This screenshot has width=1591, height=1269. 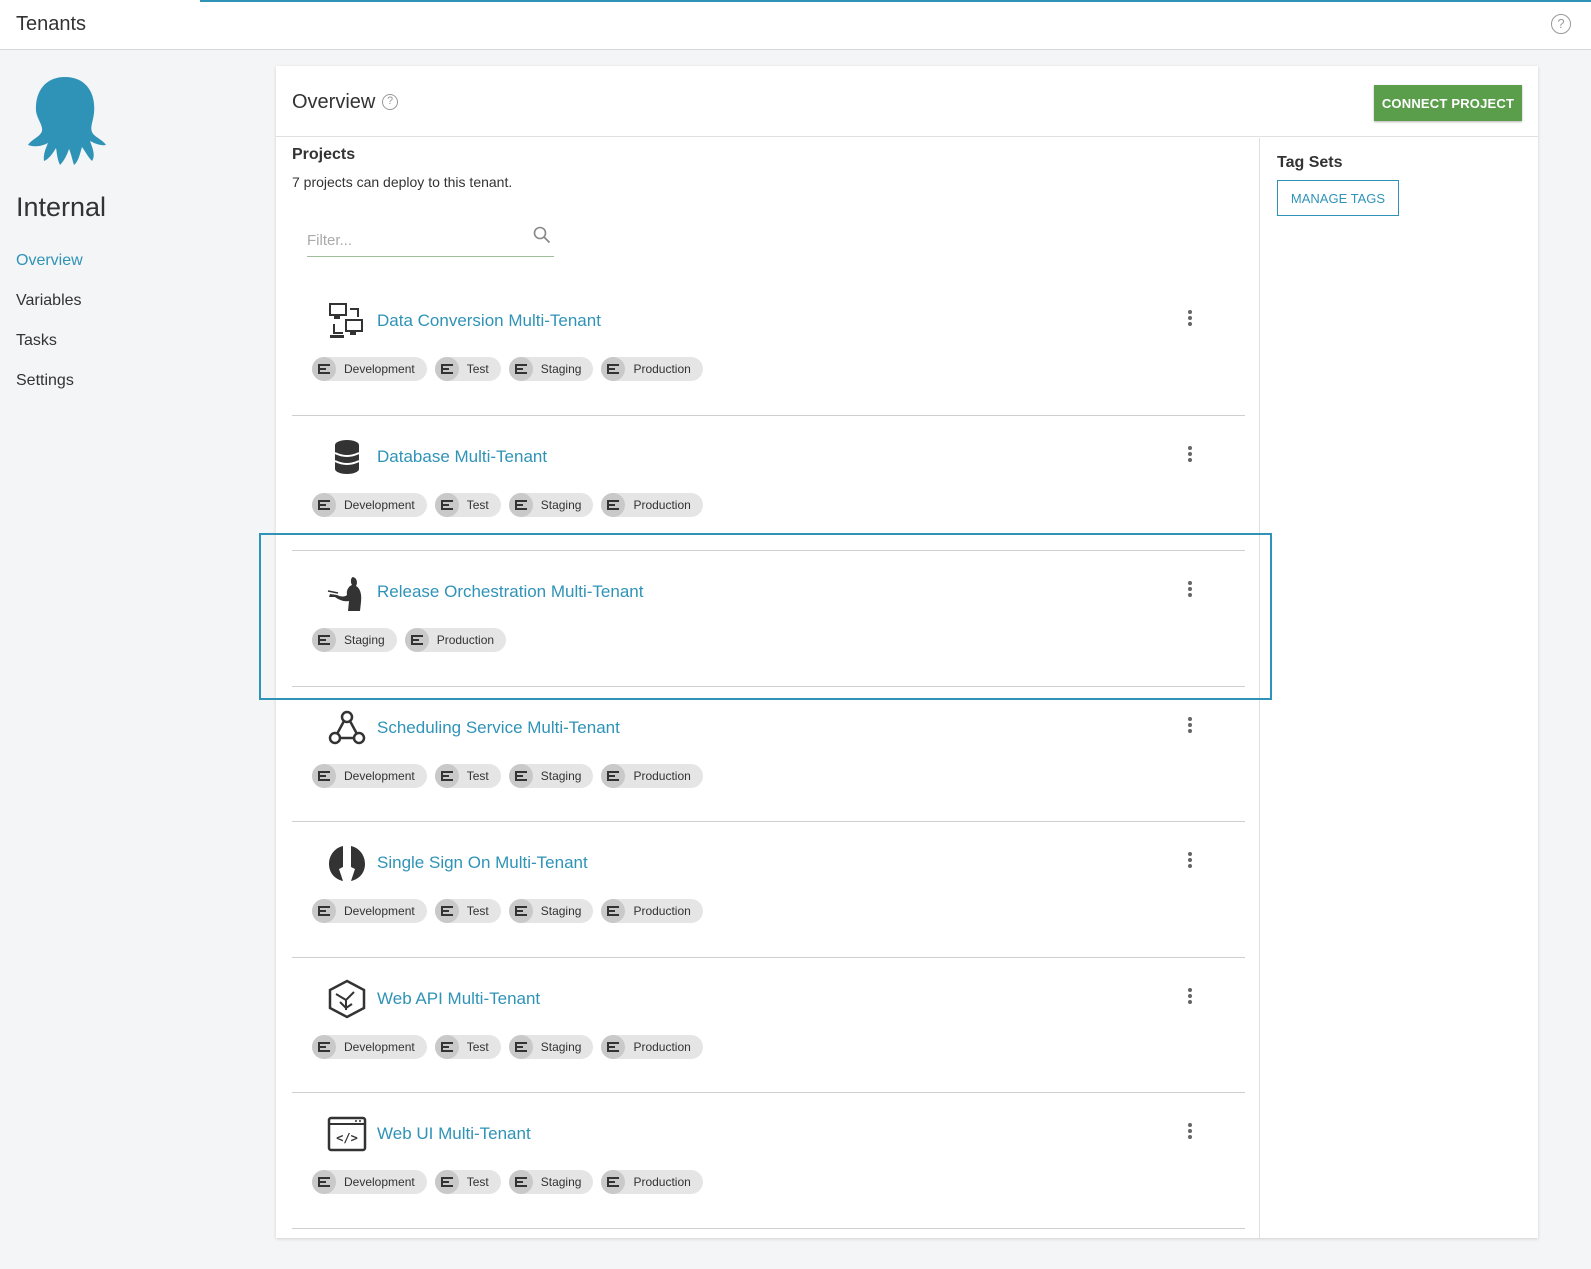 I want to click on project-name-link: Scheduling Service Multi-Tenant, so click(x=498, y=728).